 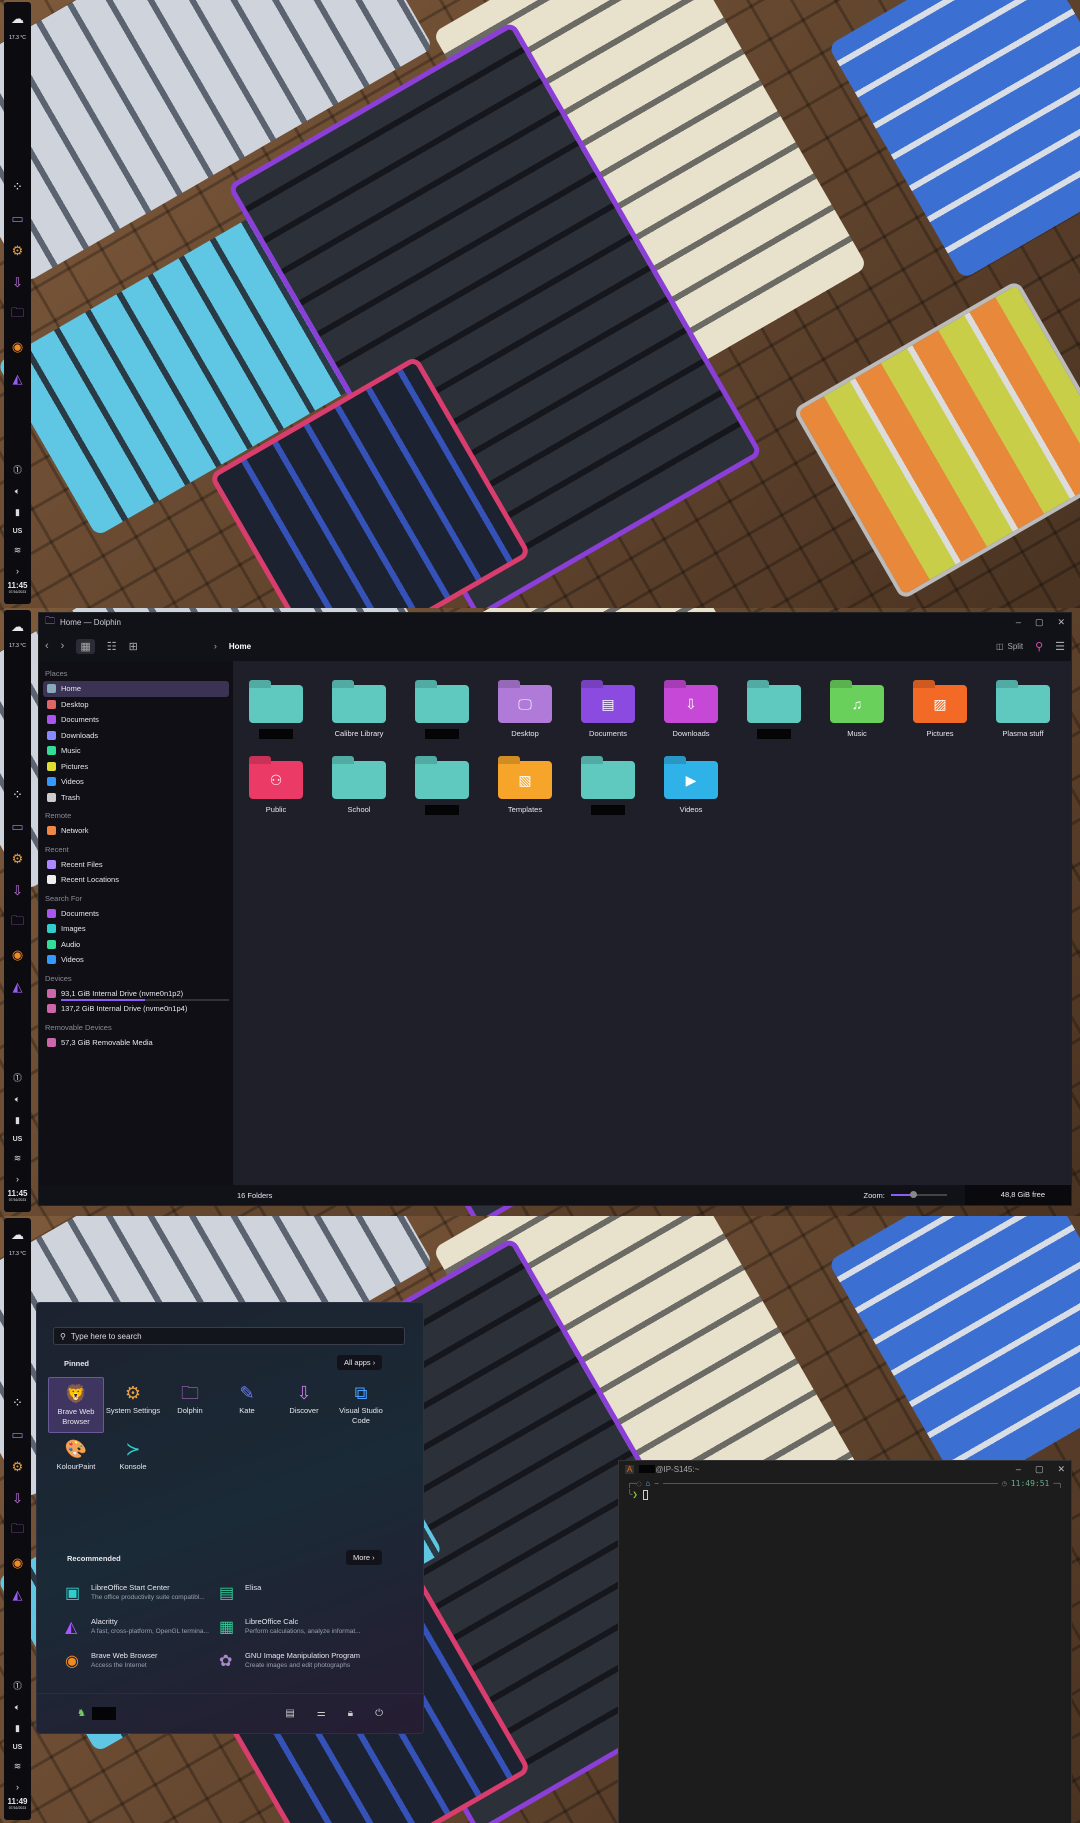 What do you see at coordinates (136, 865) in the screenshot?
I see `sidebar-item: Recent Files` at bounding box center [136, 865].